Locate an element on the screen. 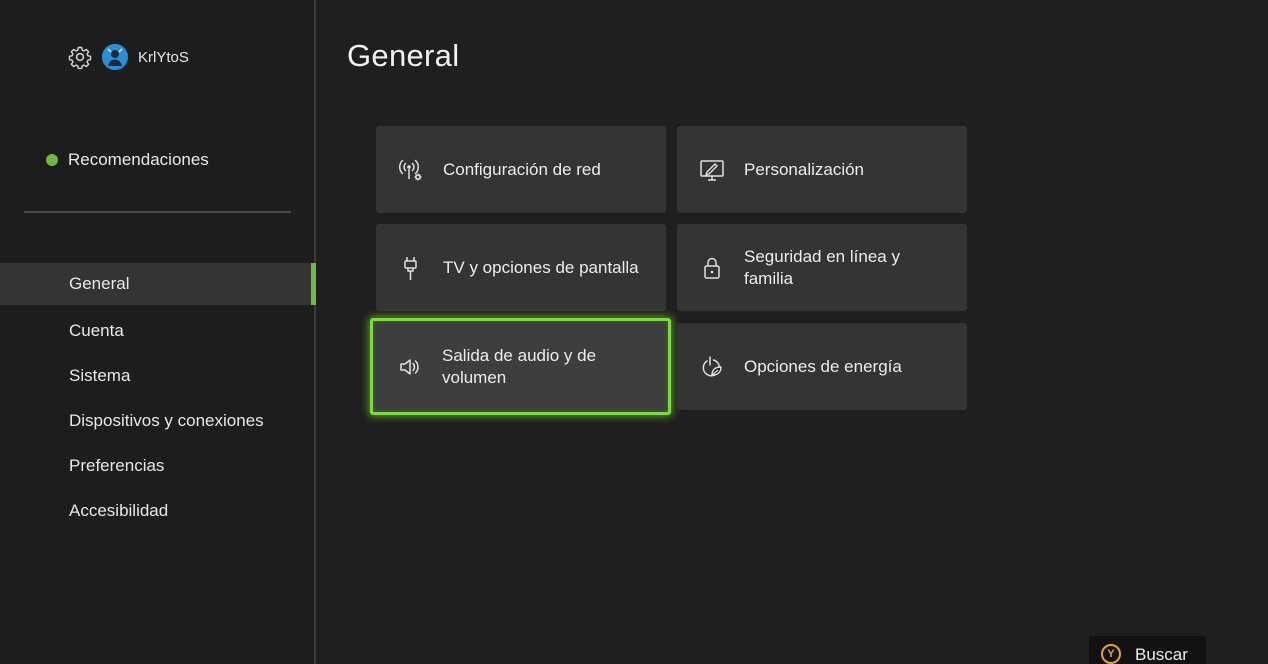  nav-item-accessibility: Accesibilidad is located at coordinates (158, 510).